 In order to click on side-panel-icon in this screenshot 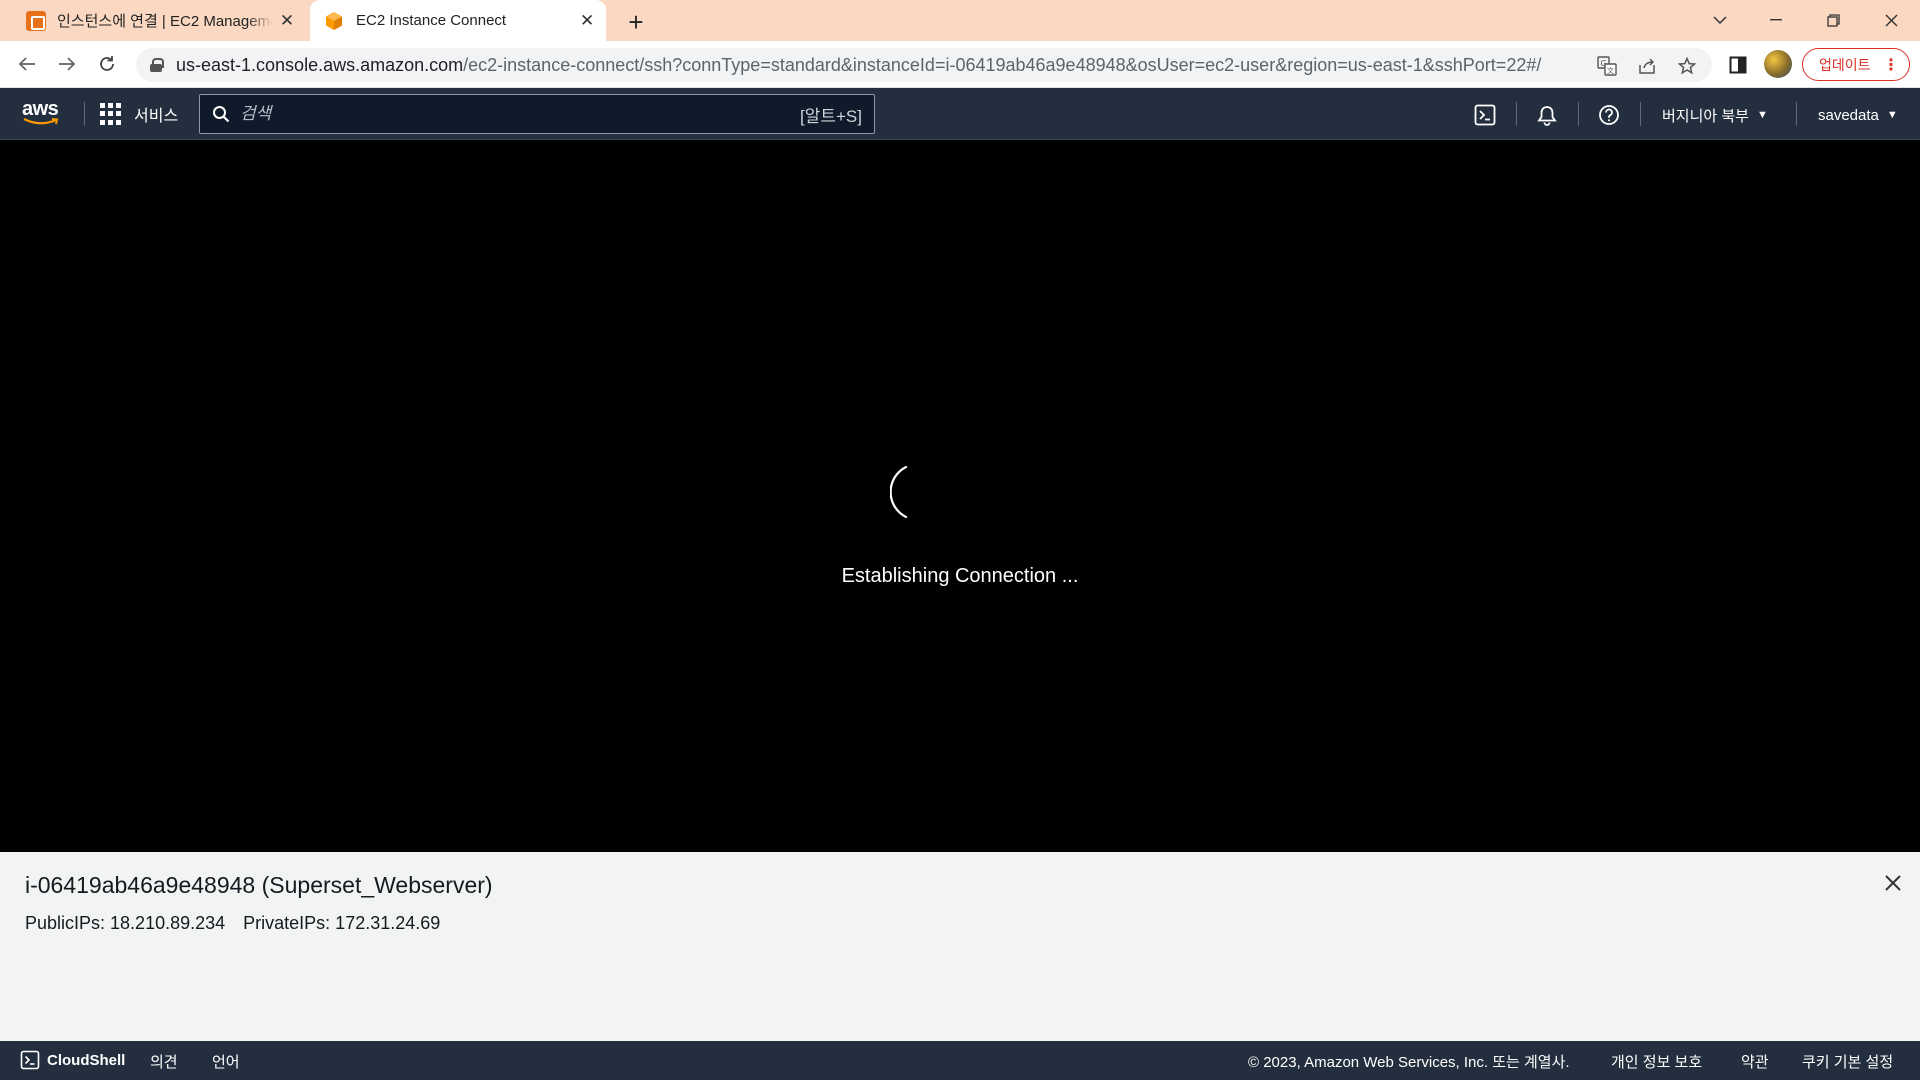, I will do `click(1738, 65)`.